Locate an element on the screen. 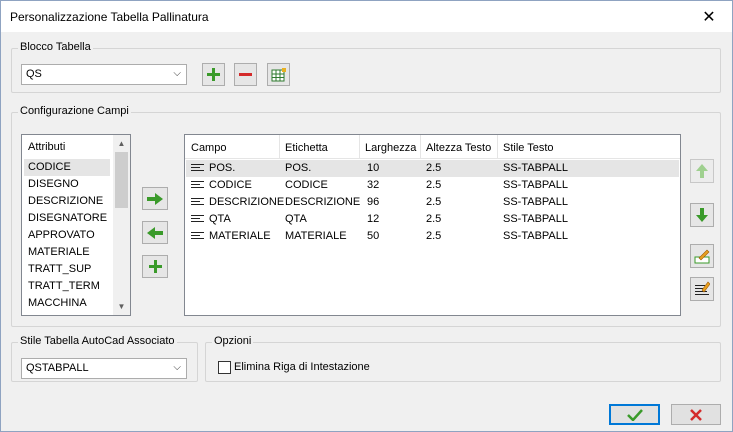  table-row: QTA QTA 12 2.5 SS-TABPALL is located at coordinates (432, 219).